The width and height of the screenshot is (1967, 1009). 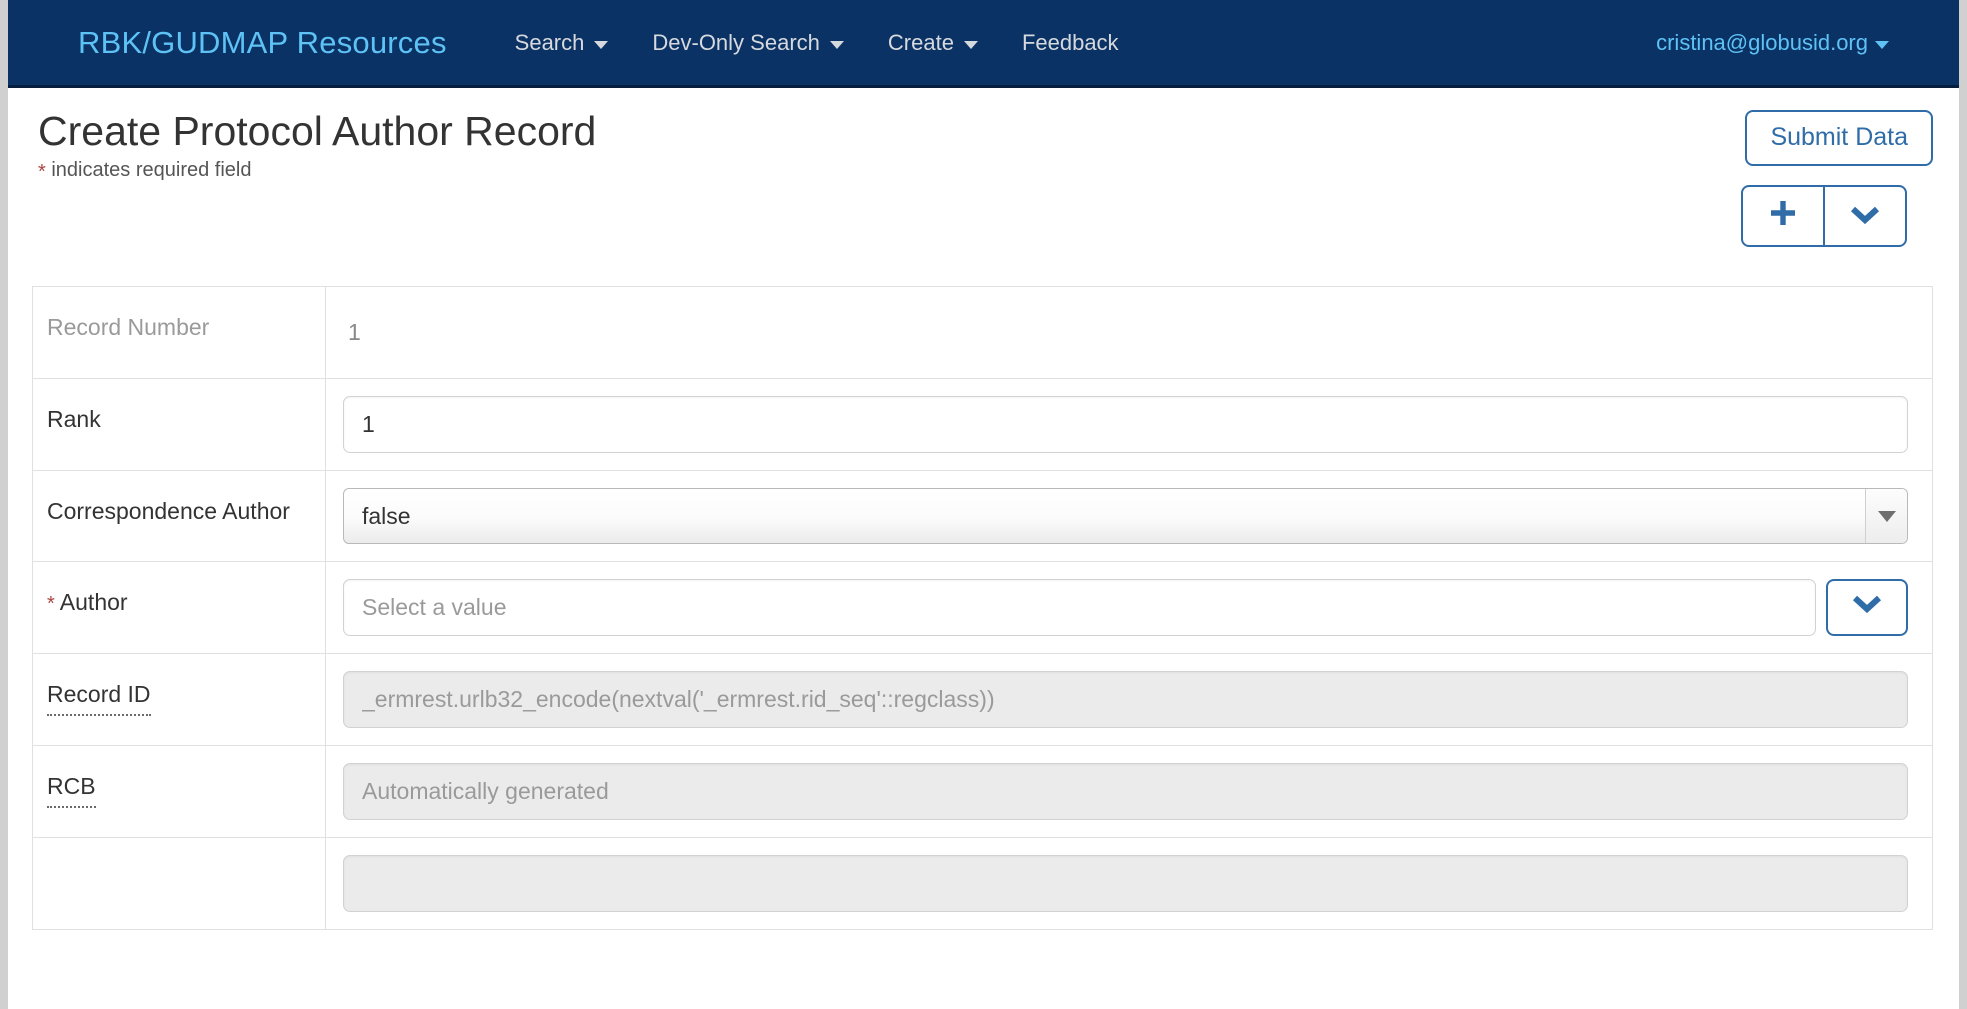 I want to click on form-row-record-id: Record ID, so click(x=982, y=700).